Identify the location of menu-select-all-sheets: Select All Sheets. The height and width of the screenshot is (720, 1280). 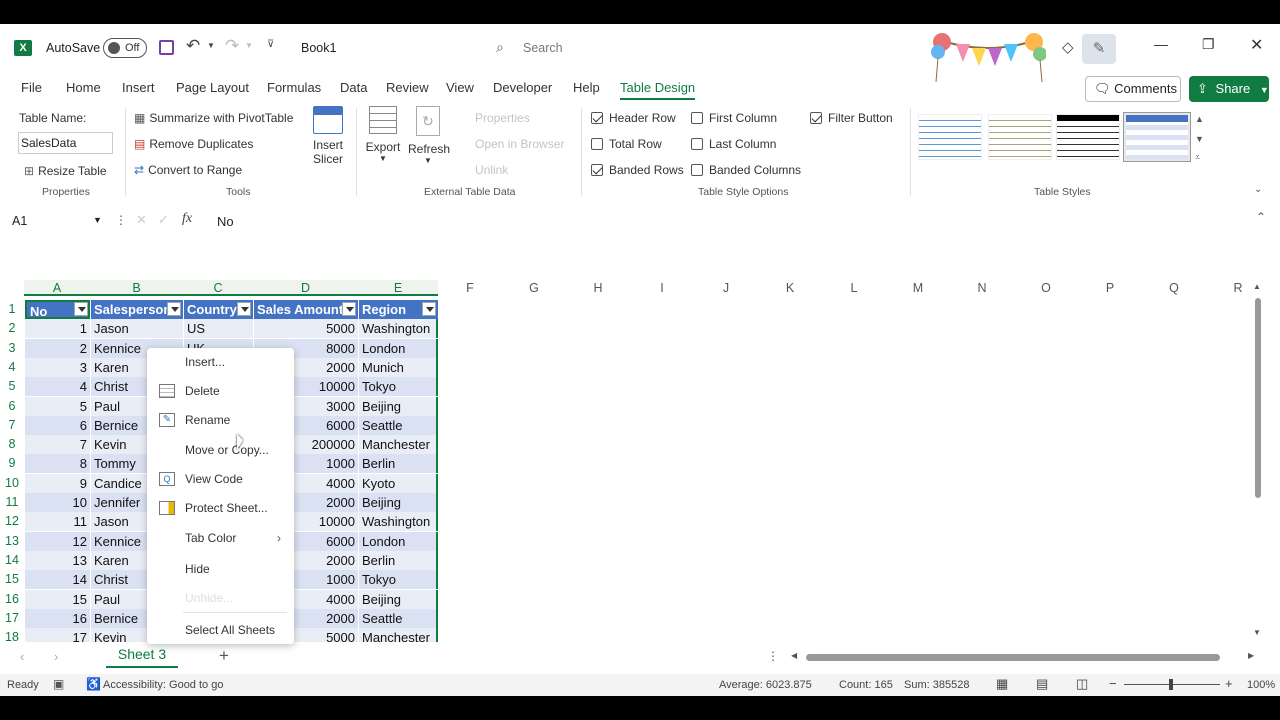
(220, 630).